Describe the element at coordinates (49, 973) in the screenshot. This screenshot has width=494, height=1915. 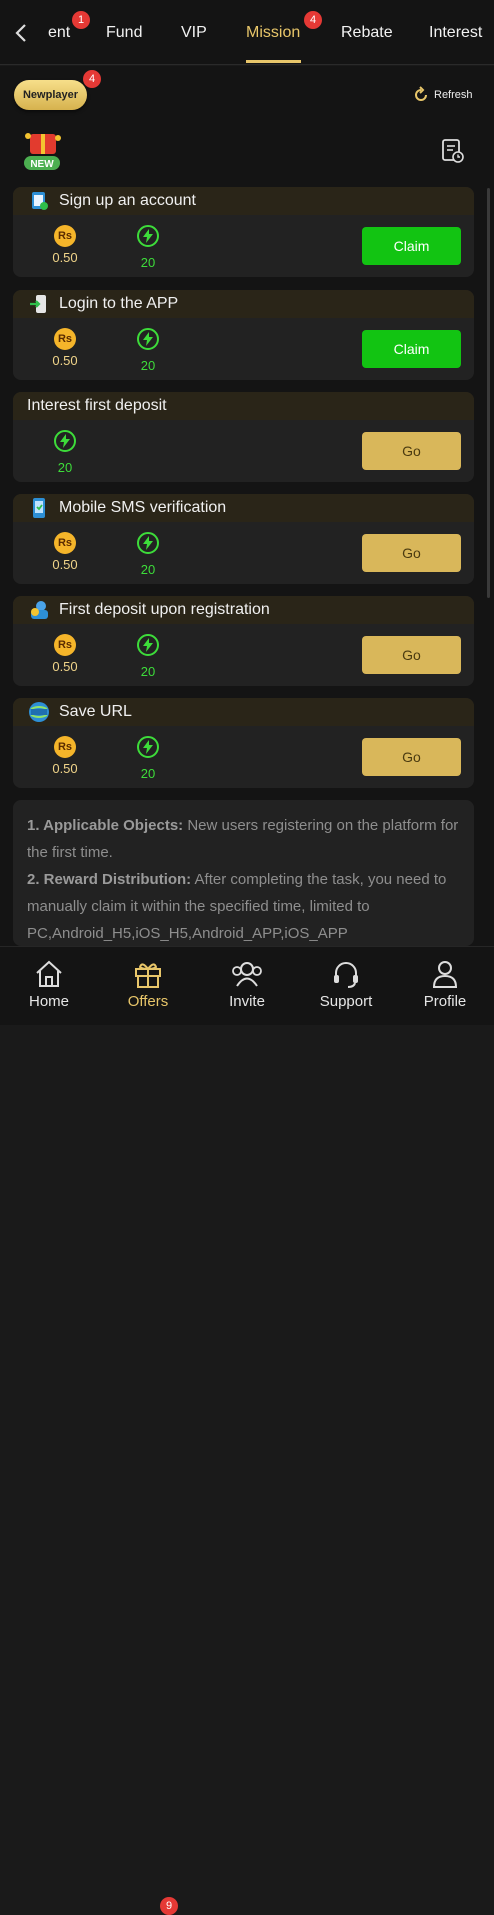
I see `home-icon` at that location.